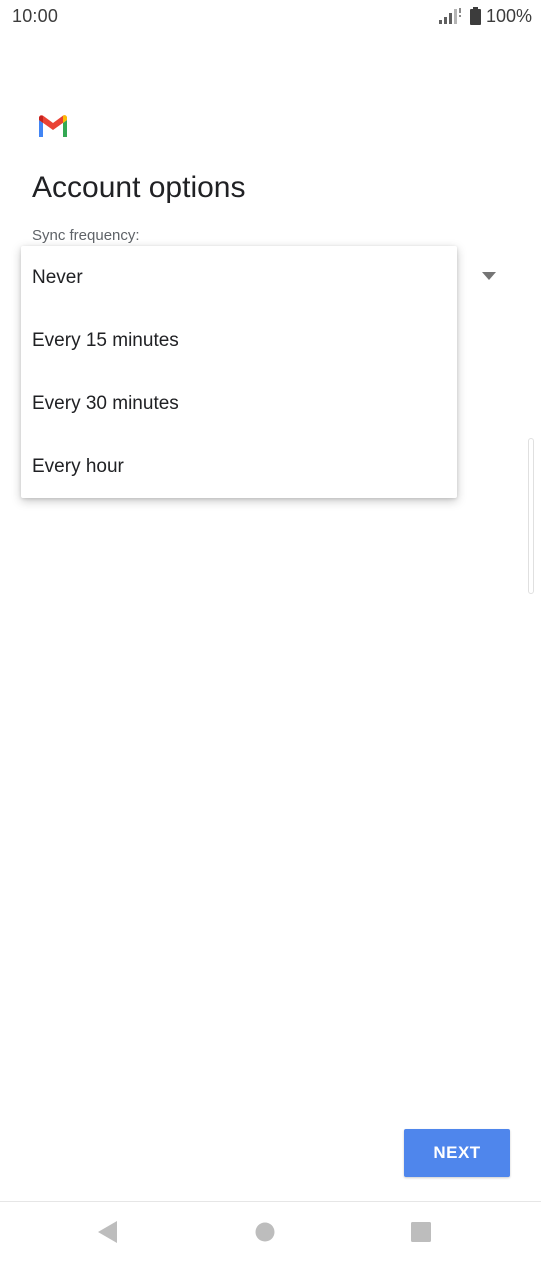 The height and width of the screenshot is (1264, 541). Describe the element at coordinates (53, 126) in the screenshot. I see `gmail-logo-icon` at that location.